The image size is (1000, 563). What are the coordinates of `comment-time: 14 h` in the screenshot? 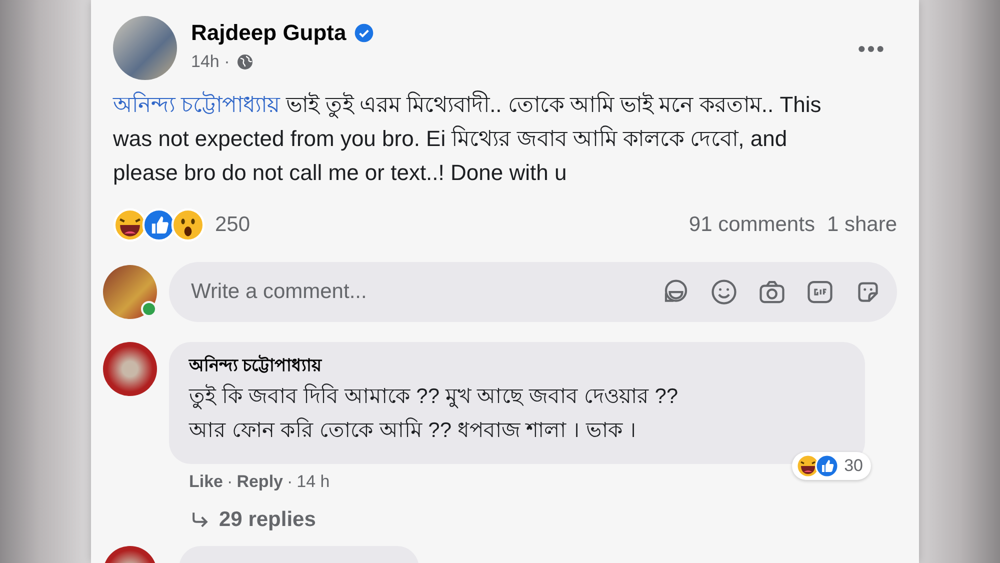 It's located at (313, 482).